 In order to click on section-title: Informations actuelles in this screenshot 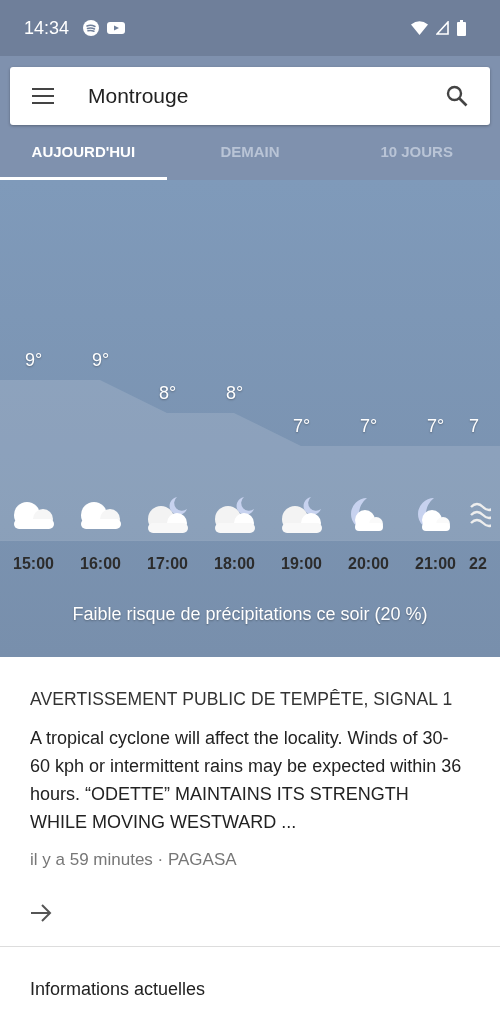, I will do `click(118, 989)`.